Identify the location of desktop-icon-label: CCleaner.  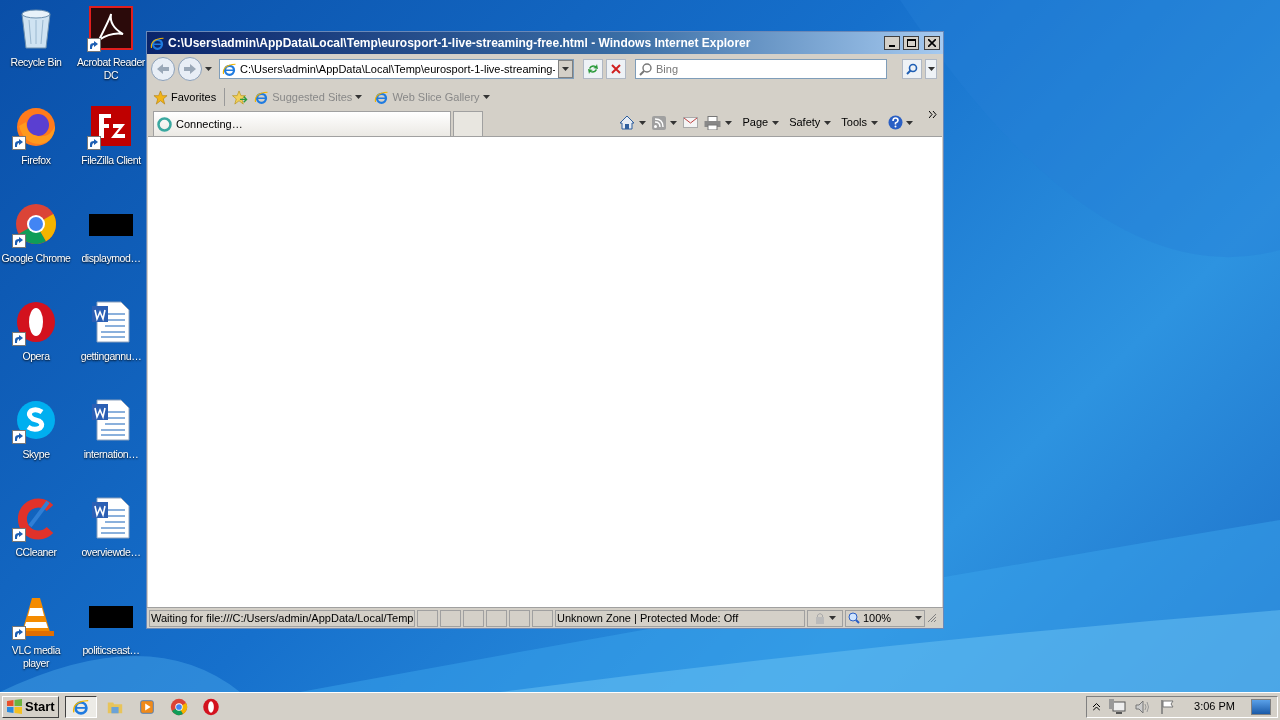
(36, 552).